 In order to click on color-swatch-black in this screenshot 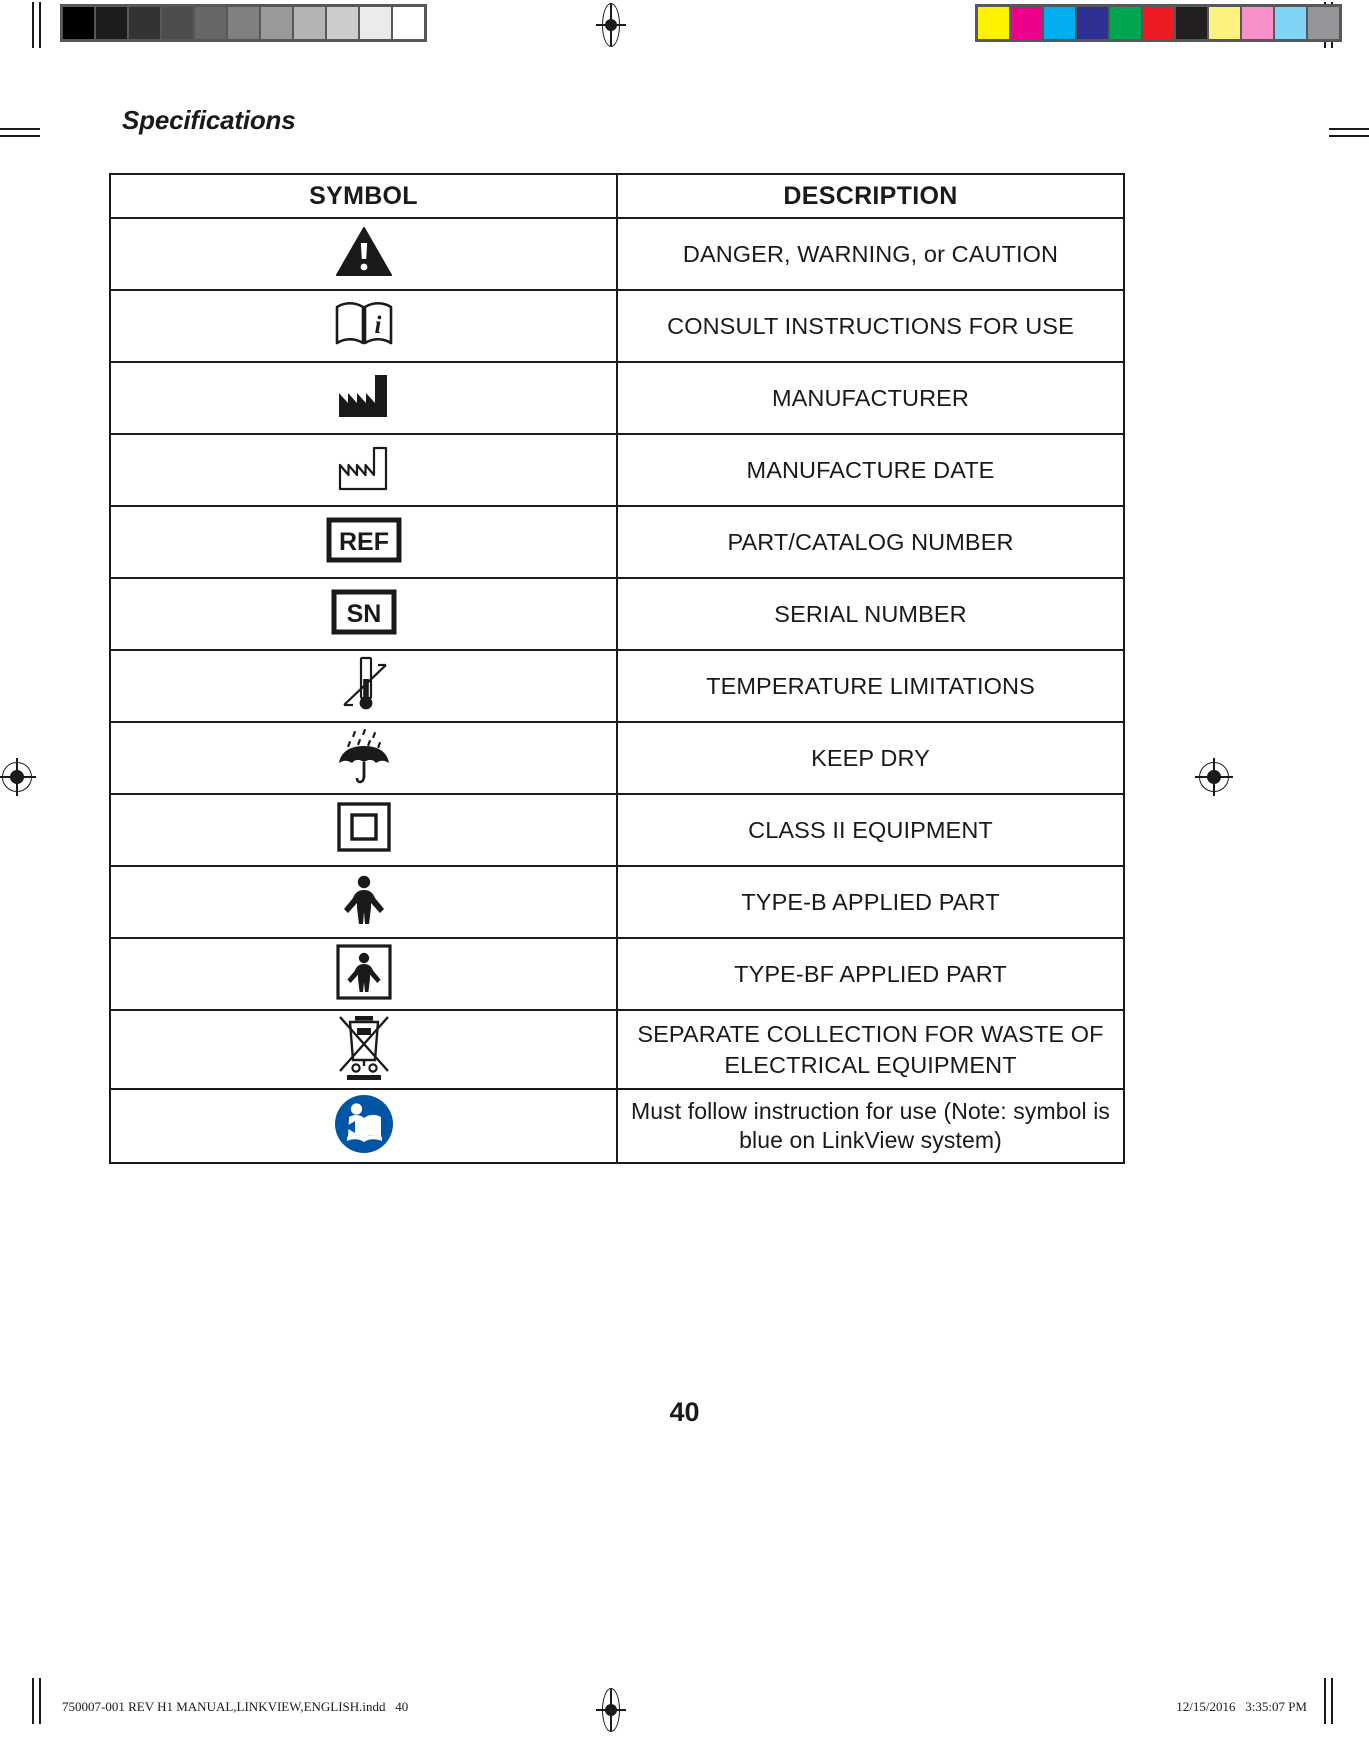, I will do `click(1191, 23)`.